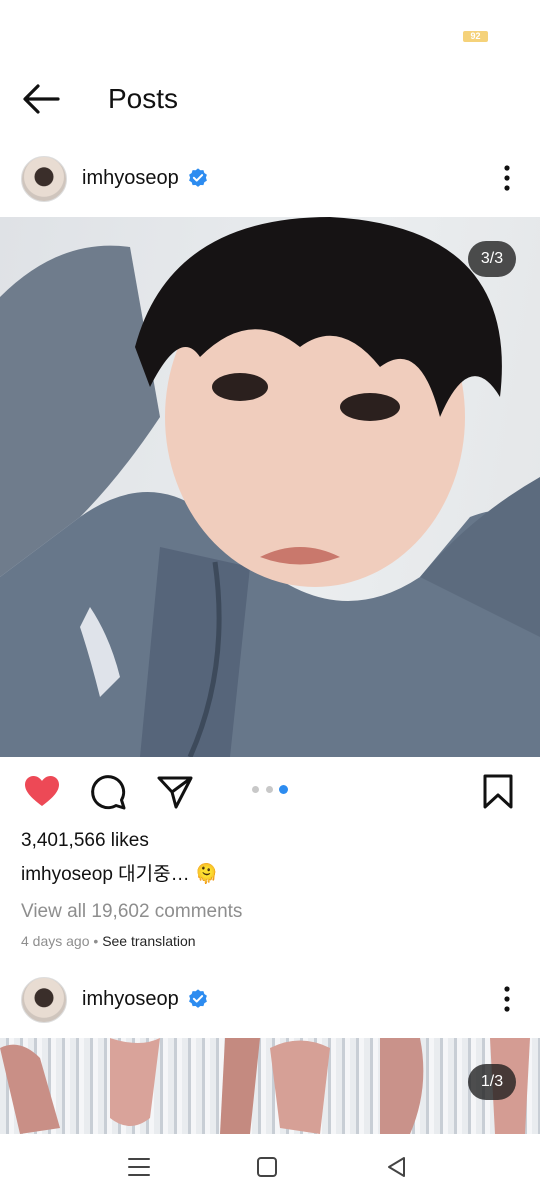  I want to click on back-triangle-icon, so click(396, 1167).